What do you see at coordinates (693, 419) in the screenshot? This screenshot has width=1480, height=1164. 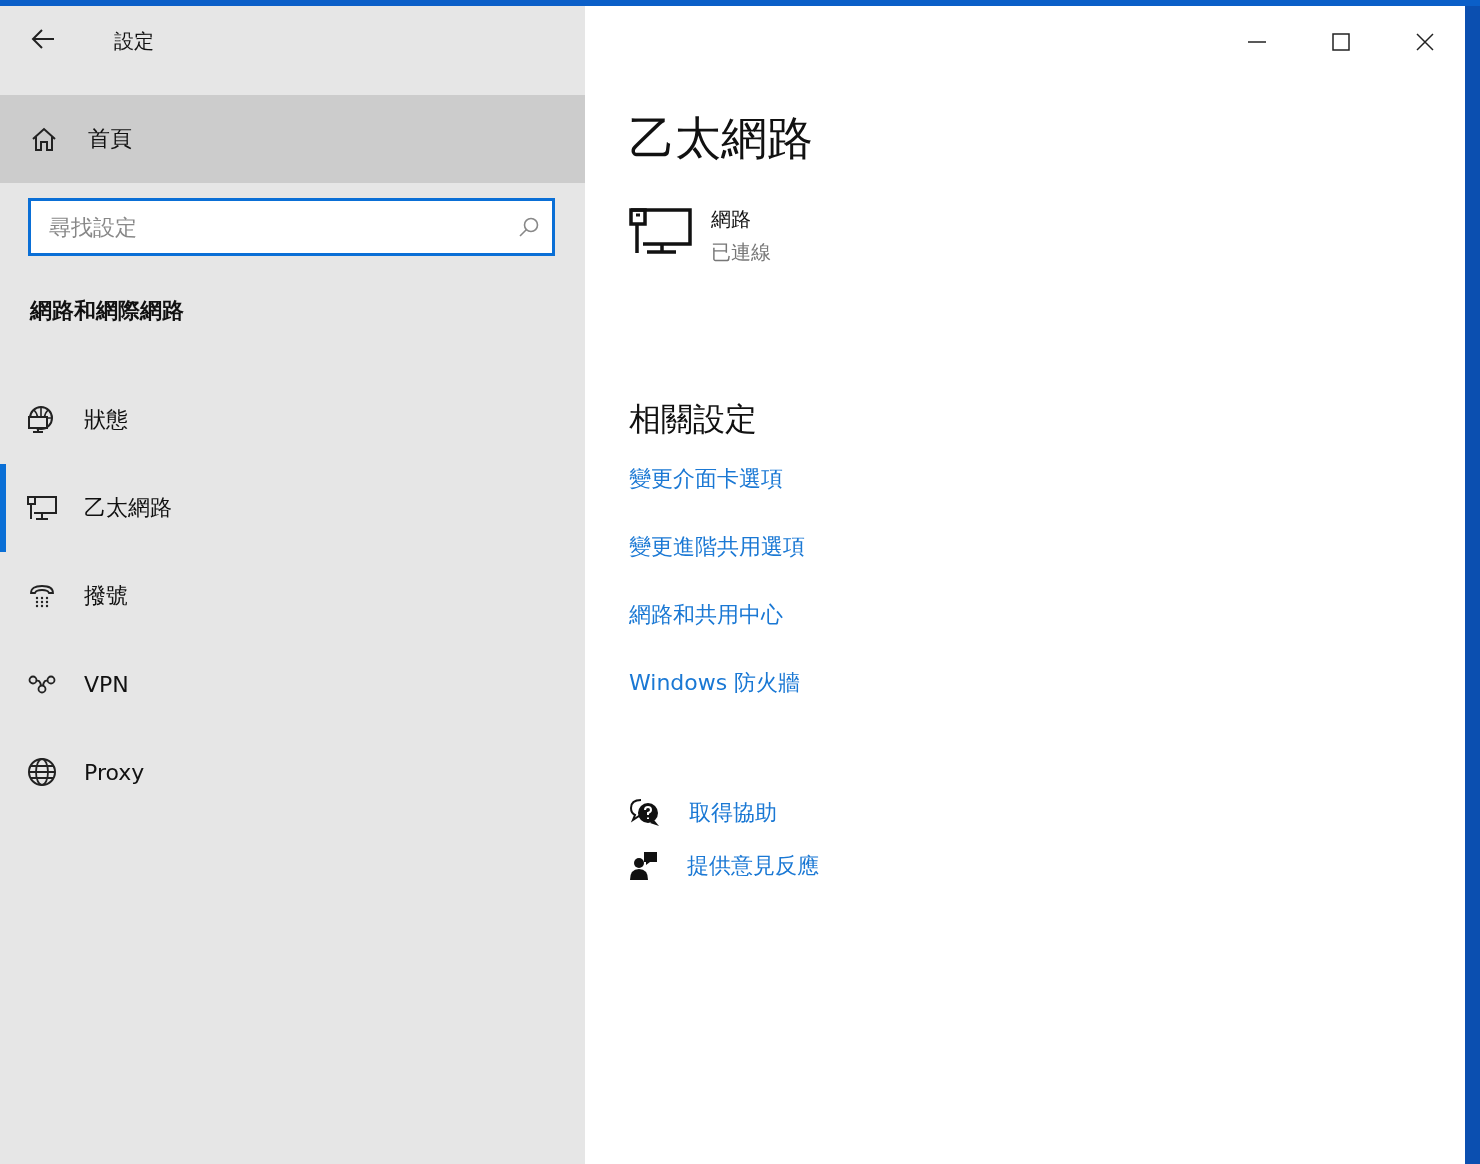 I see `section-heading: 相關設定` at bounding box center [693, 419].